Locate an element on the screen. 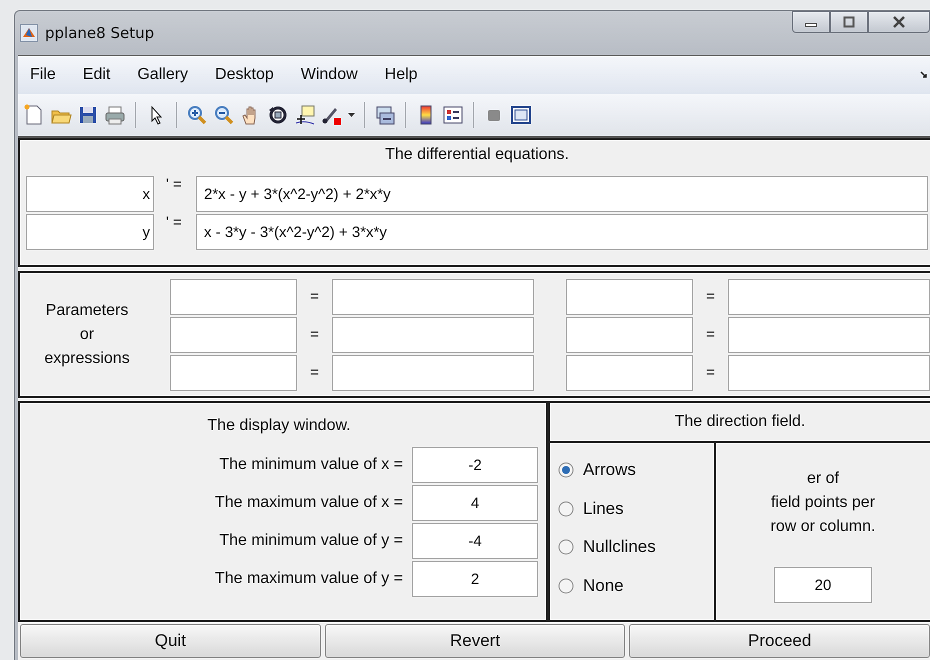 The image size is (930, 660). window-icon is located at coordinates (521, 115).